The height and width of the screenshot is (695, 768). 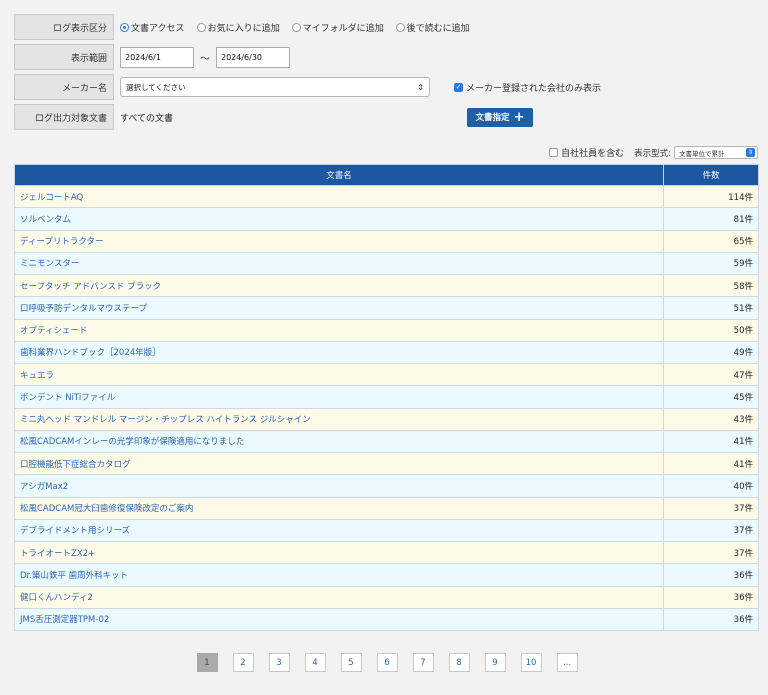 What do you see at coordinates (339, 263) in the screenshot?
I see `document-name-link: ミニモンスター` at bounding box center [339, 263].